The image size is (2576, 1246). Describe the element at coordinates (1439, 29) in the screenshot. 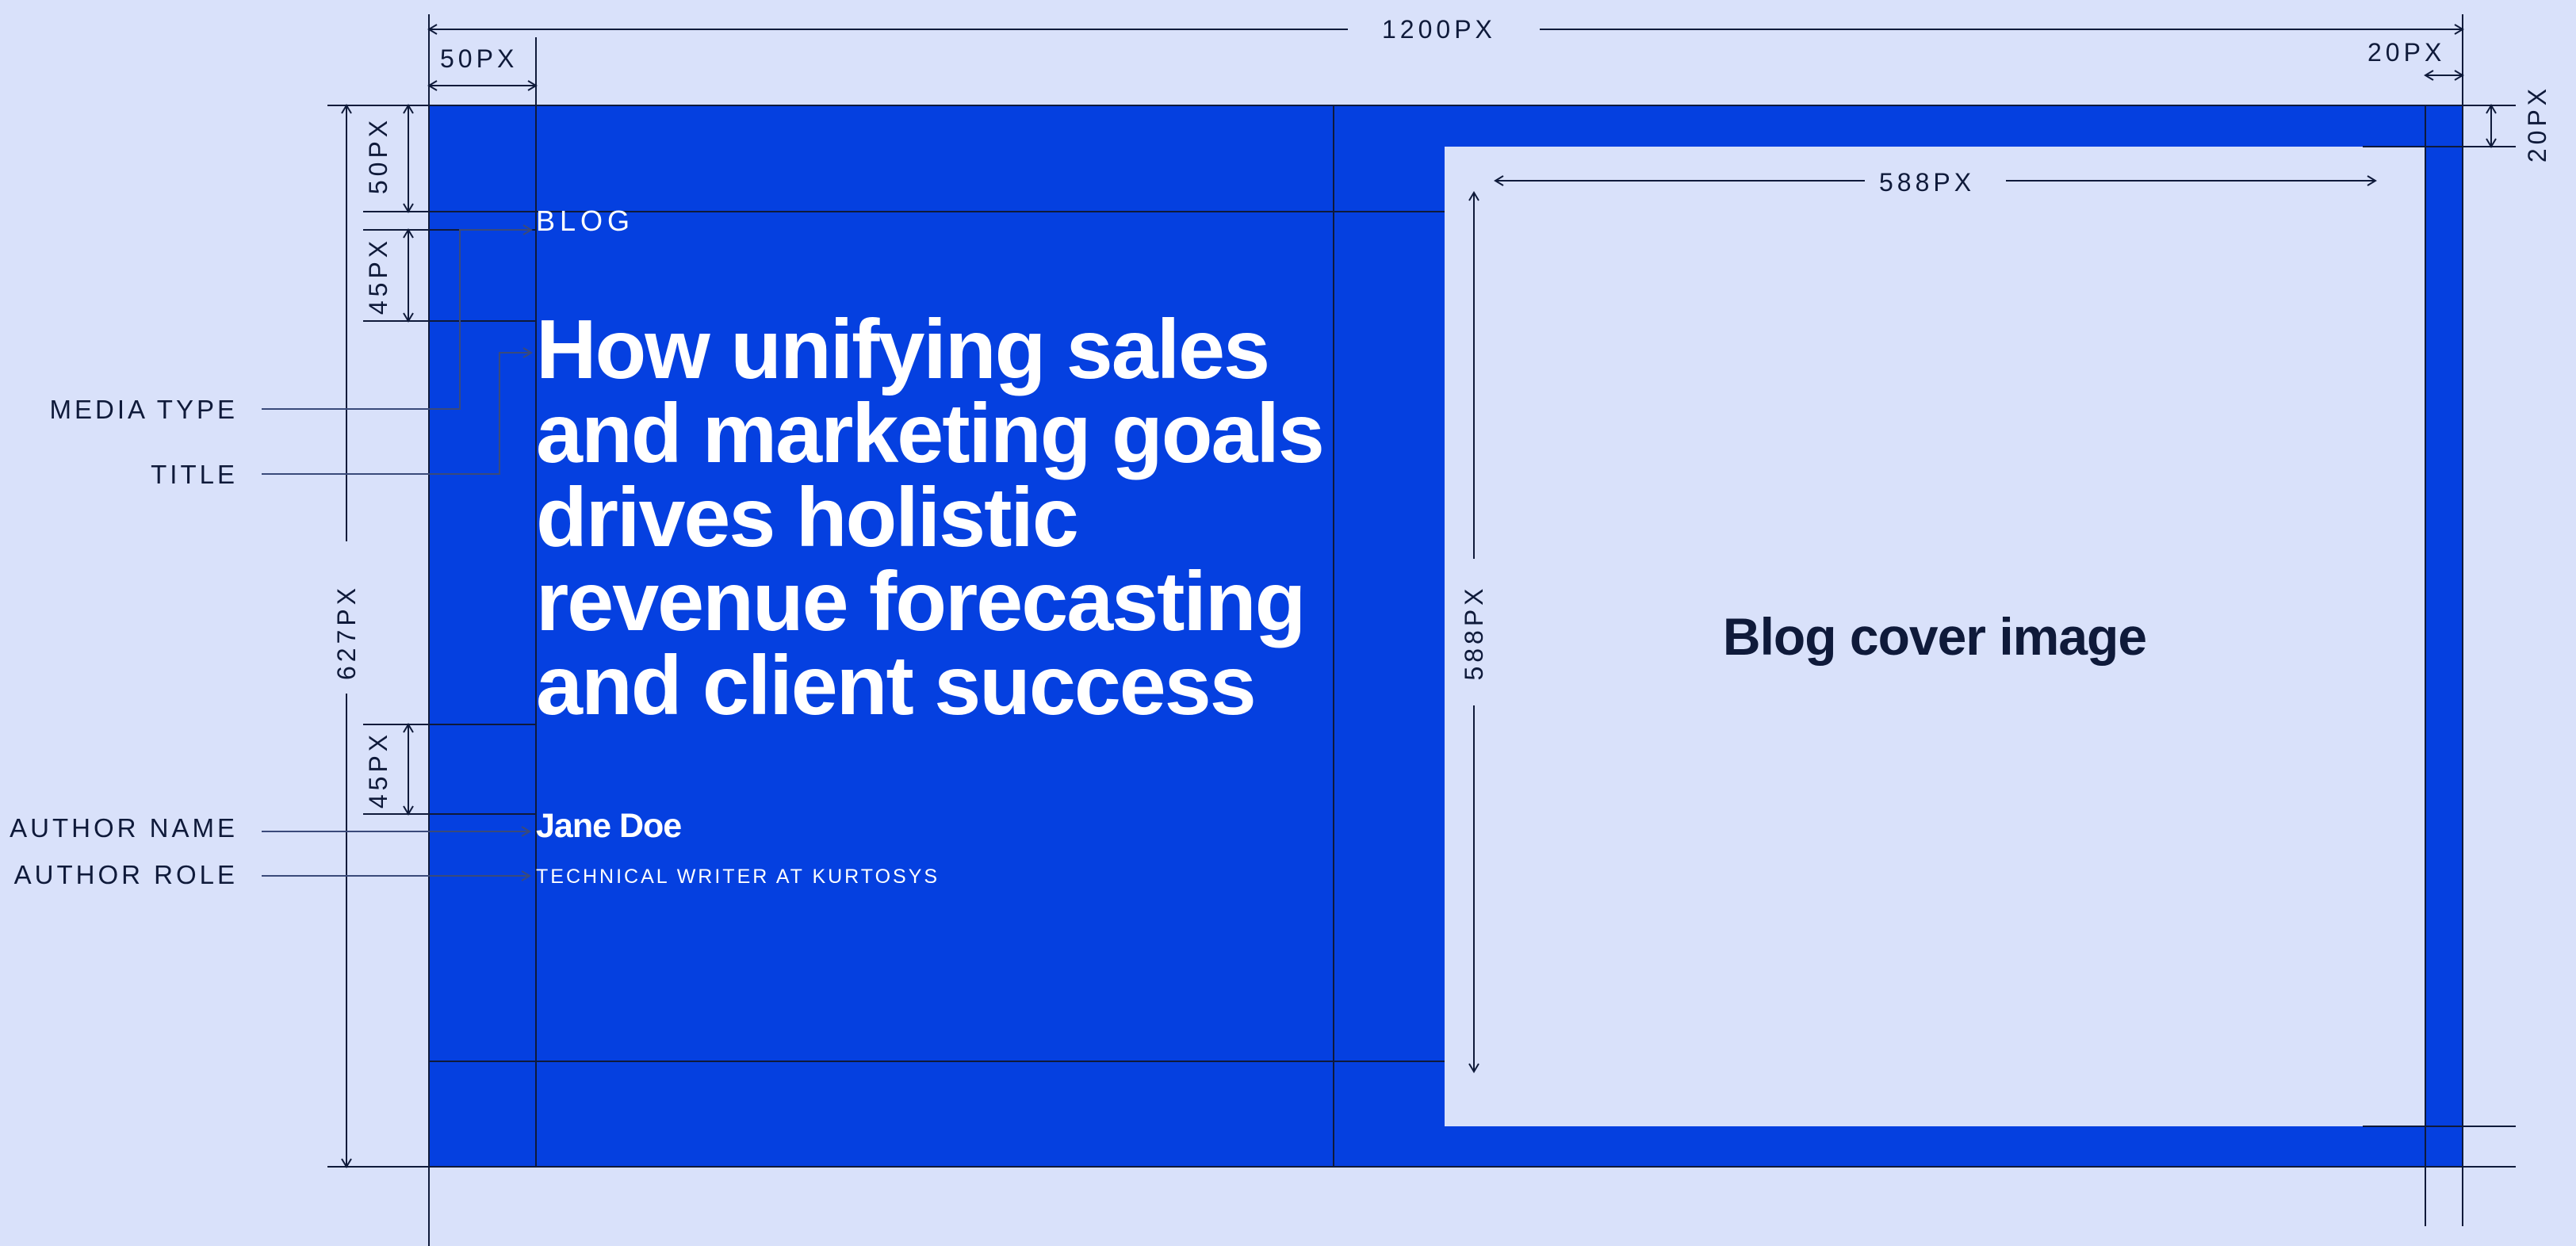

I see `dim-total-width: 1200PX` at that location.